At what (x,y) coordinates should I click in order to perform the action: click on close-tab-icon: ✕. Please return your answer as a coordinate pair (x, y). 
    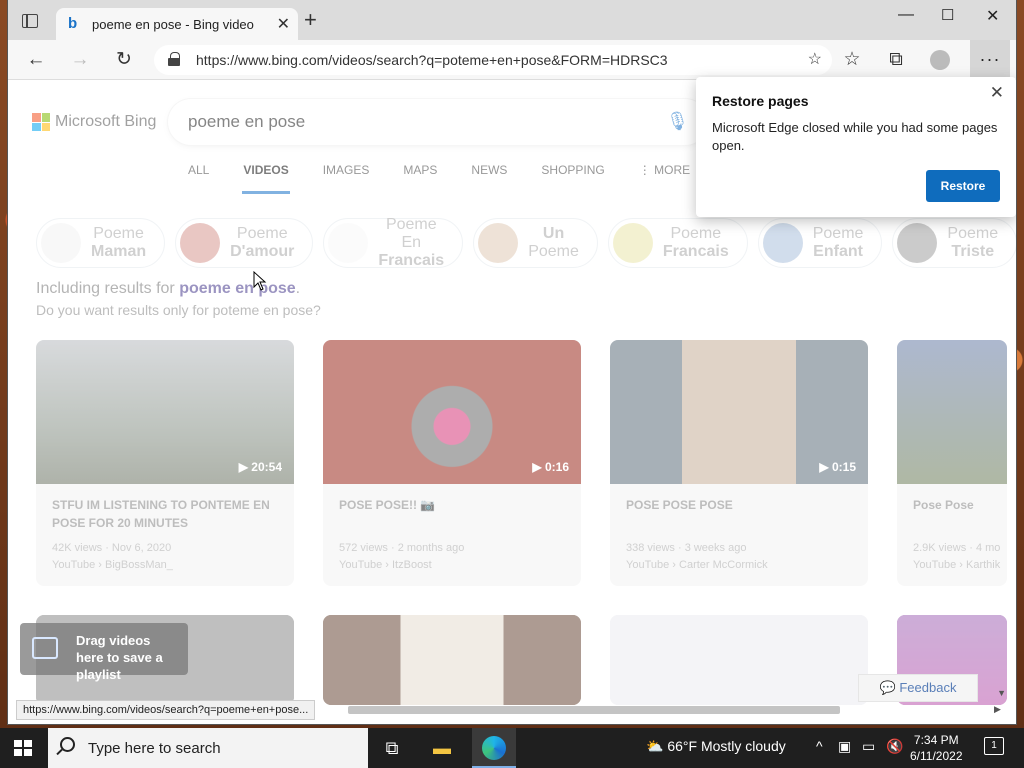
    Looking at the image, I should click on (283, 24).